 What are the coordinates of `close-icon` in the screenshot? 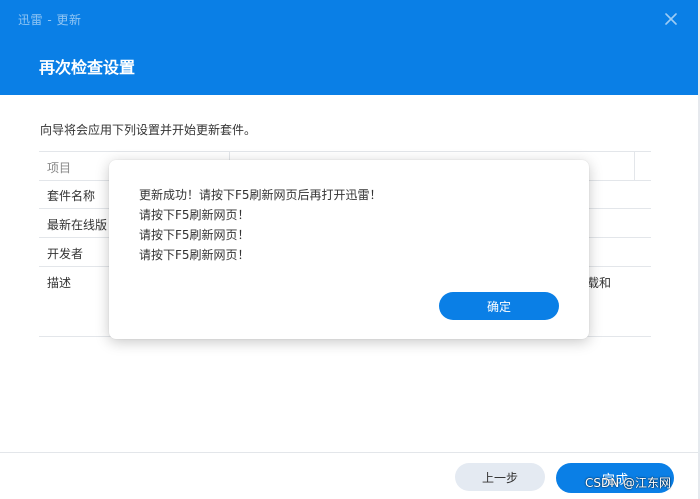 It's located at (671, 19).